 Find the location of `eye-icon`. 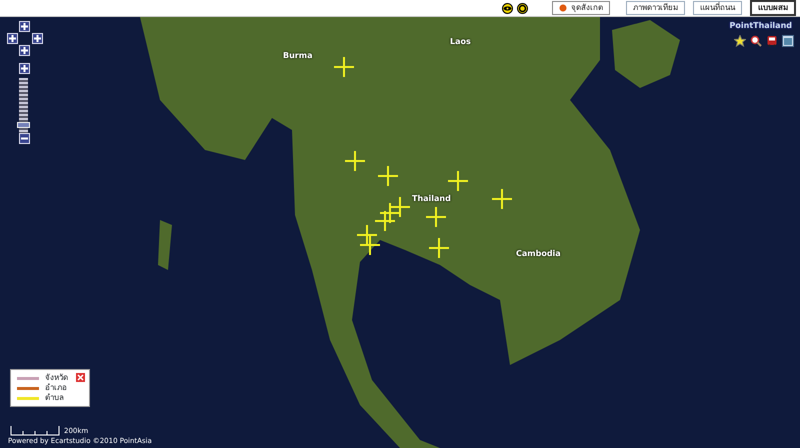

eye-icon is located at coordinates (507, 8).